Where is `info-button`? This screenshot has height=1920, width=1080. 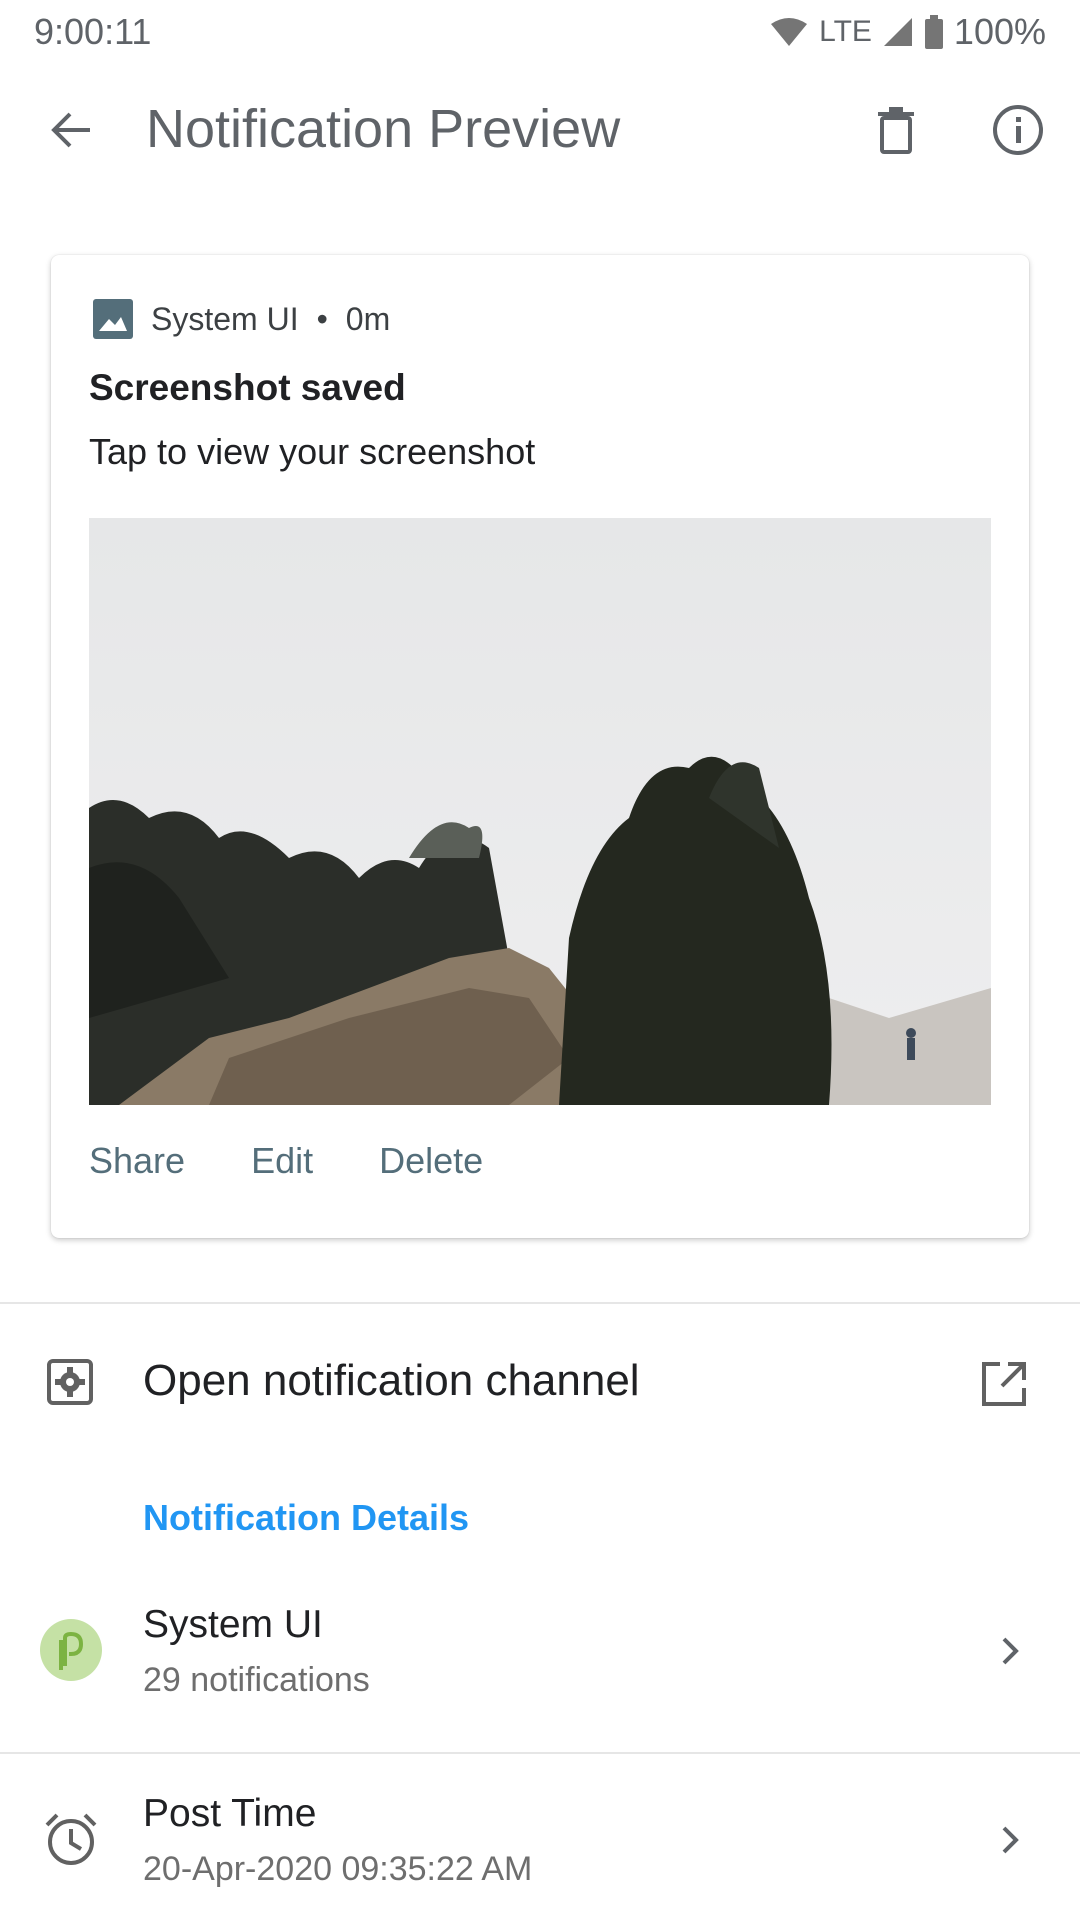 info-button is located at coordinates (1018, 130).